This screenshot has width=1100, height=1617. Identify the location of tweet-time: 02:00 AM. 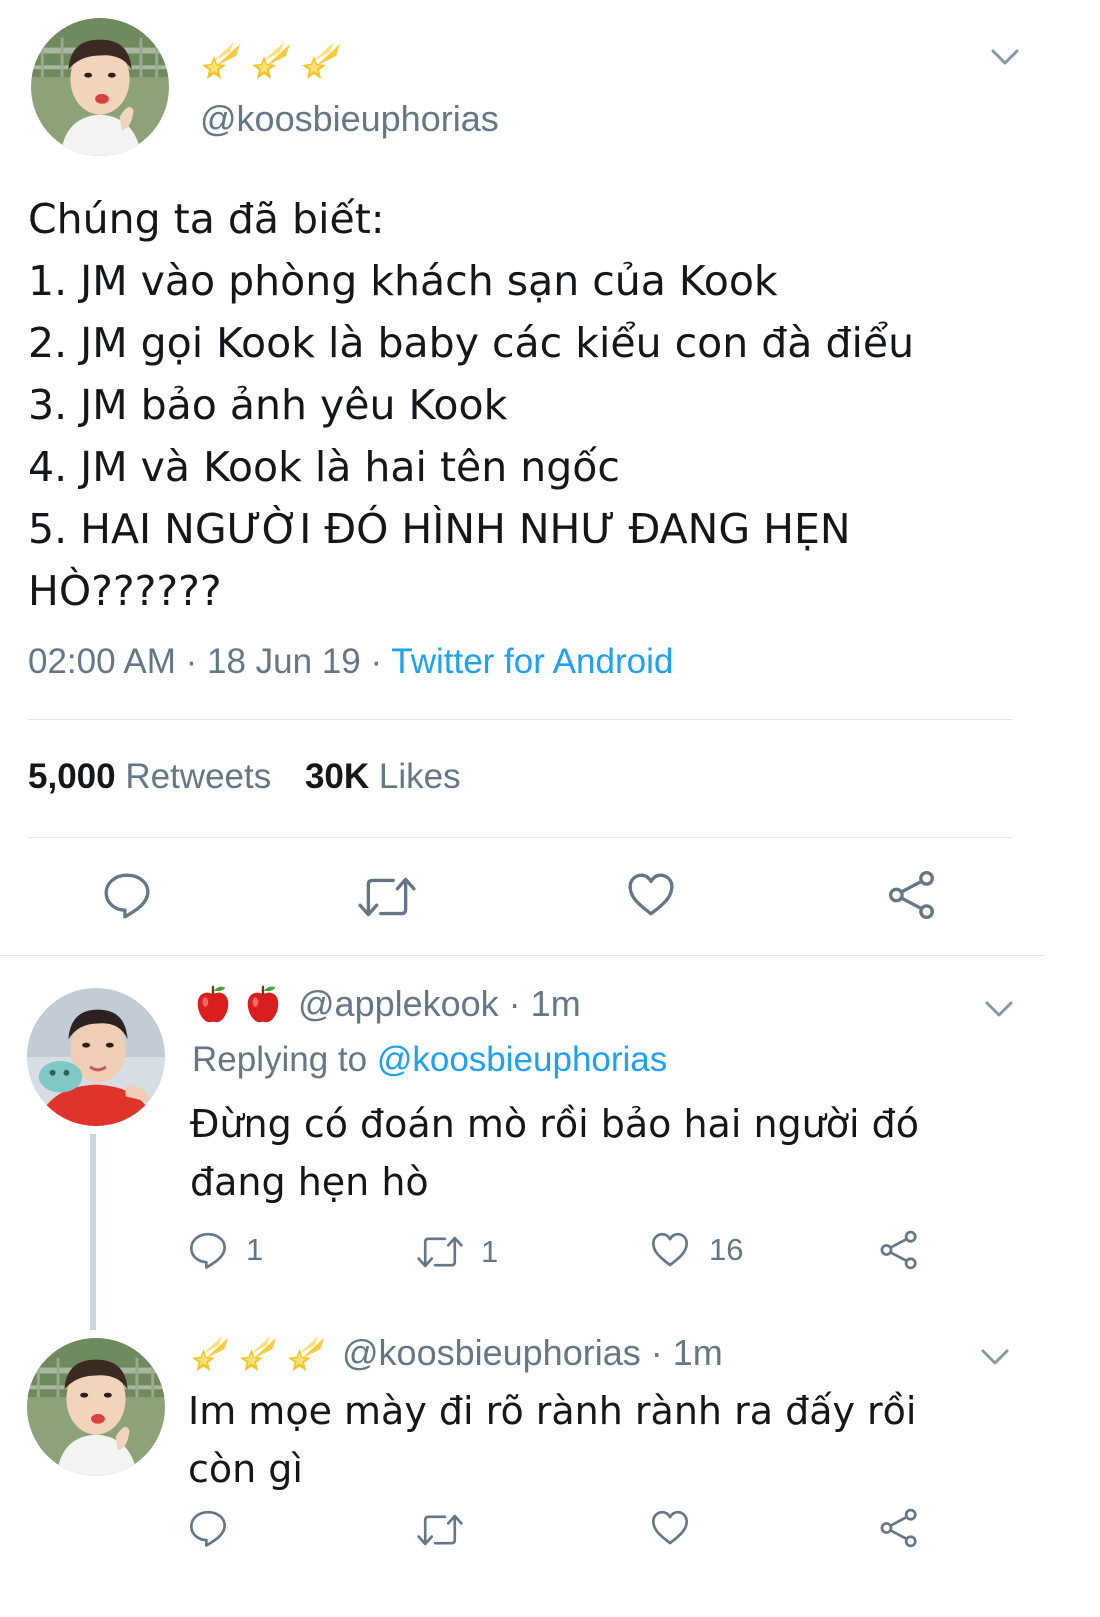
(102, 661).